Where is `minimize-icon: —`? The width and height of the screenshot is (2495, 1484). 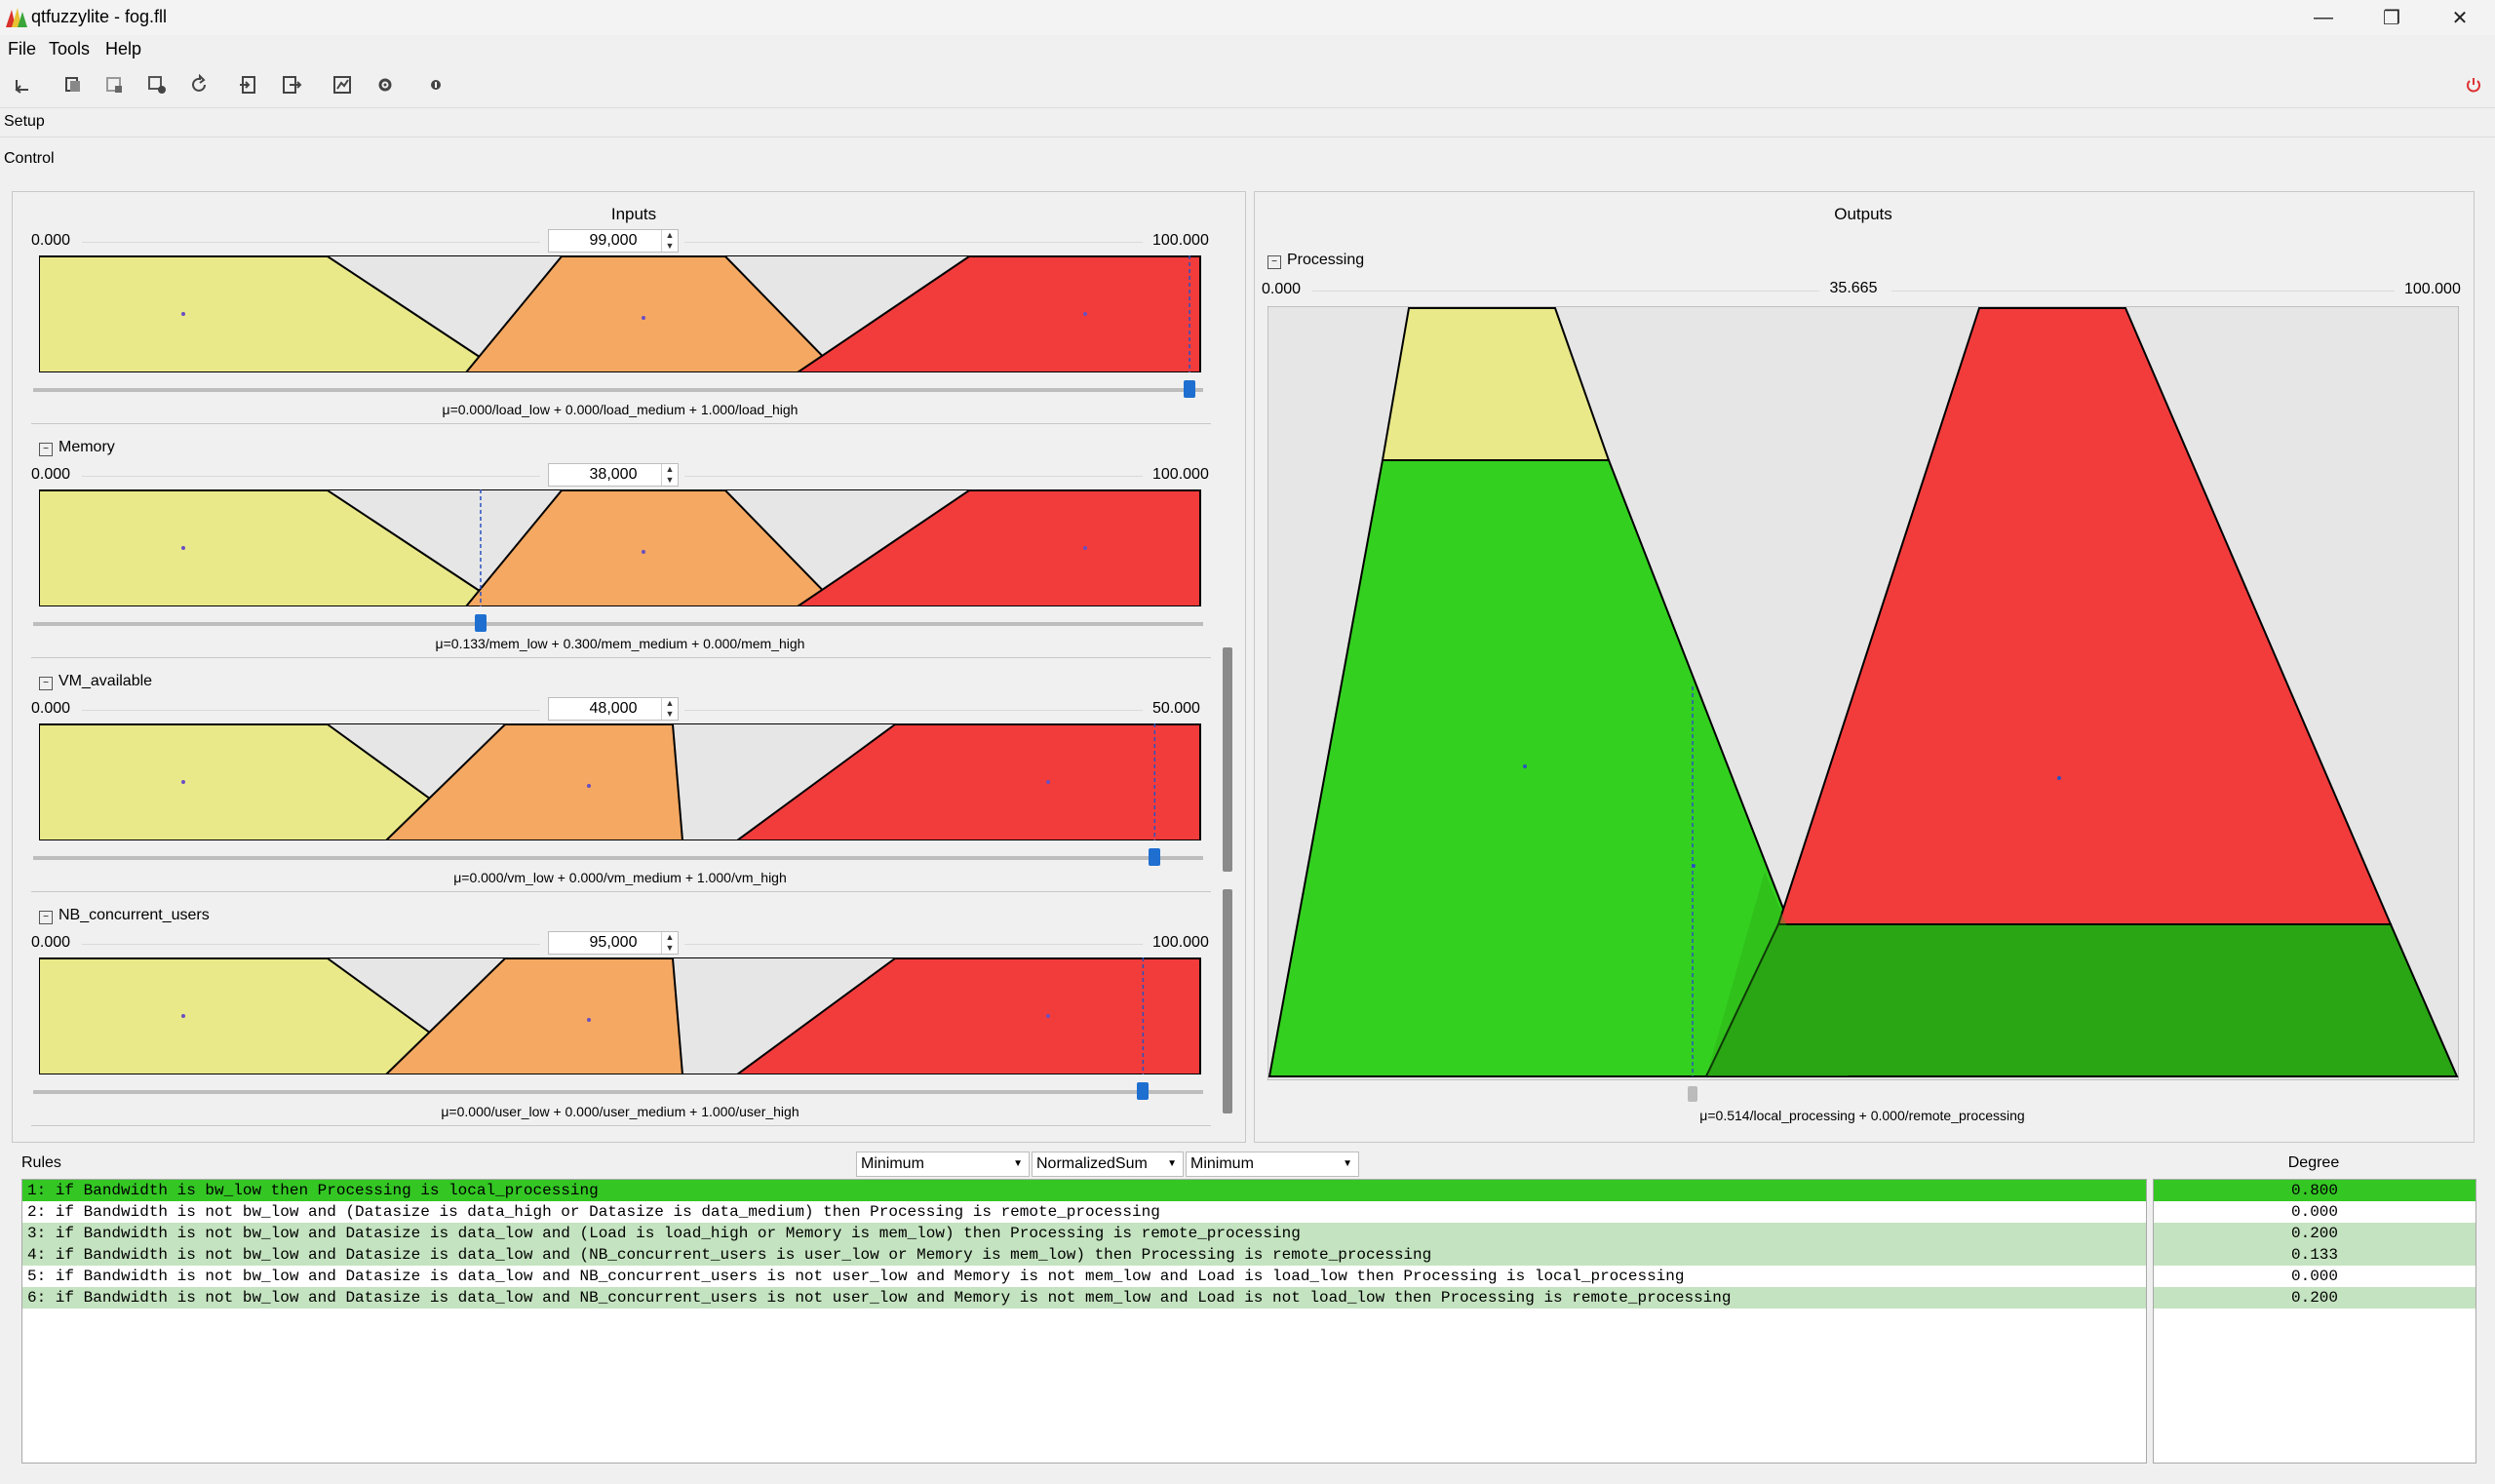 minimize-icon: — is located at coordinates (2323, 17).